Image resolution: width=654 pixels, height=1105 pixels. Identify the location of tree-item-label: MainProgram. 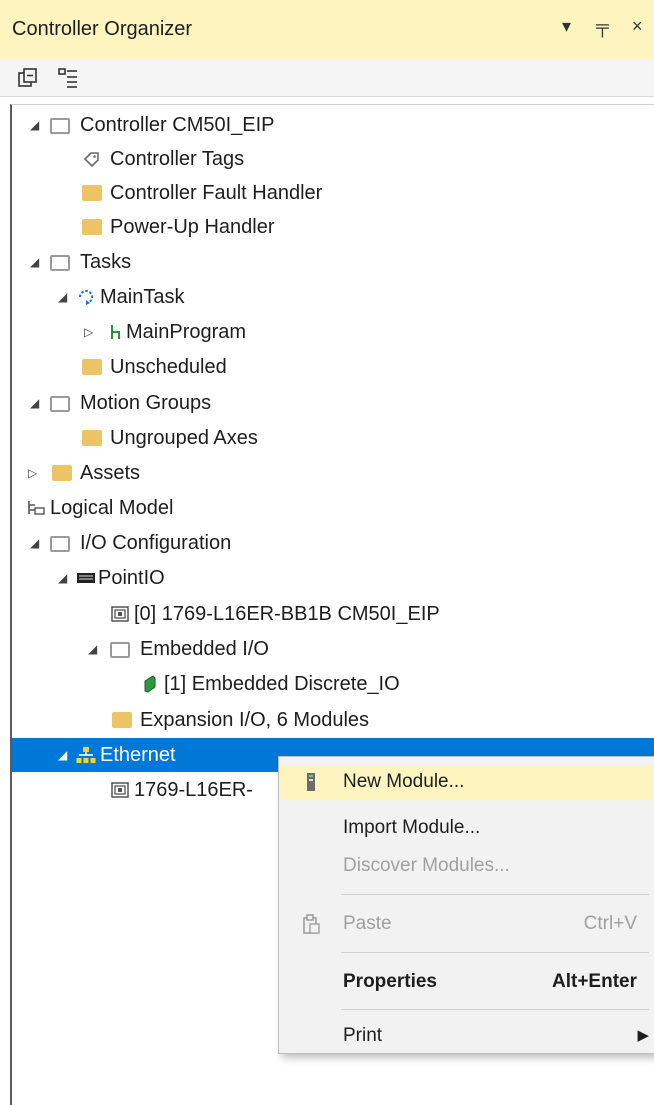
(186, 332).